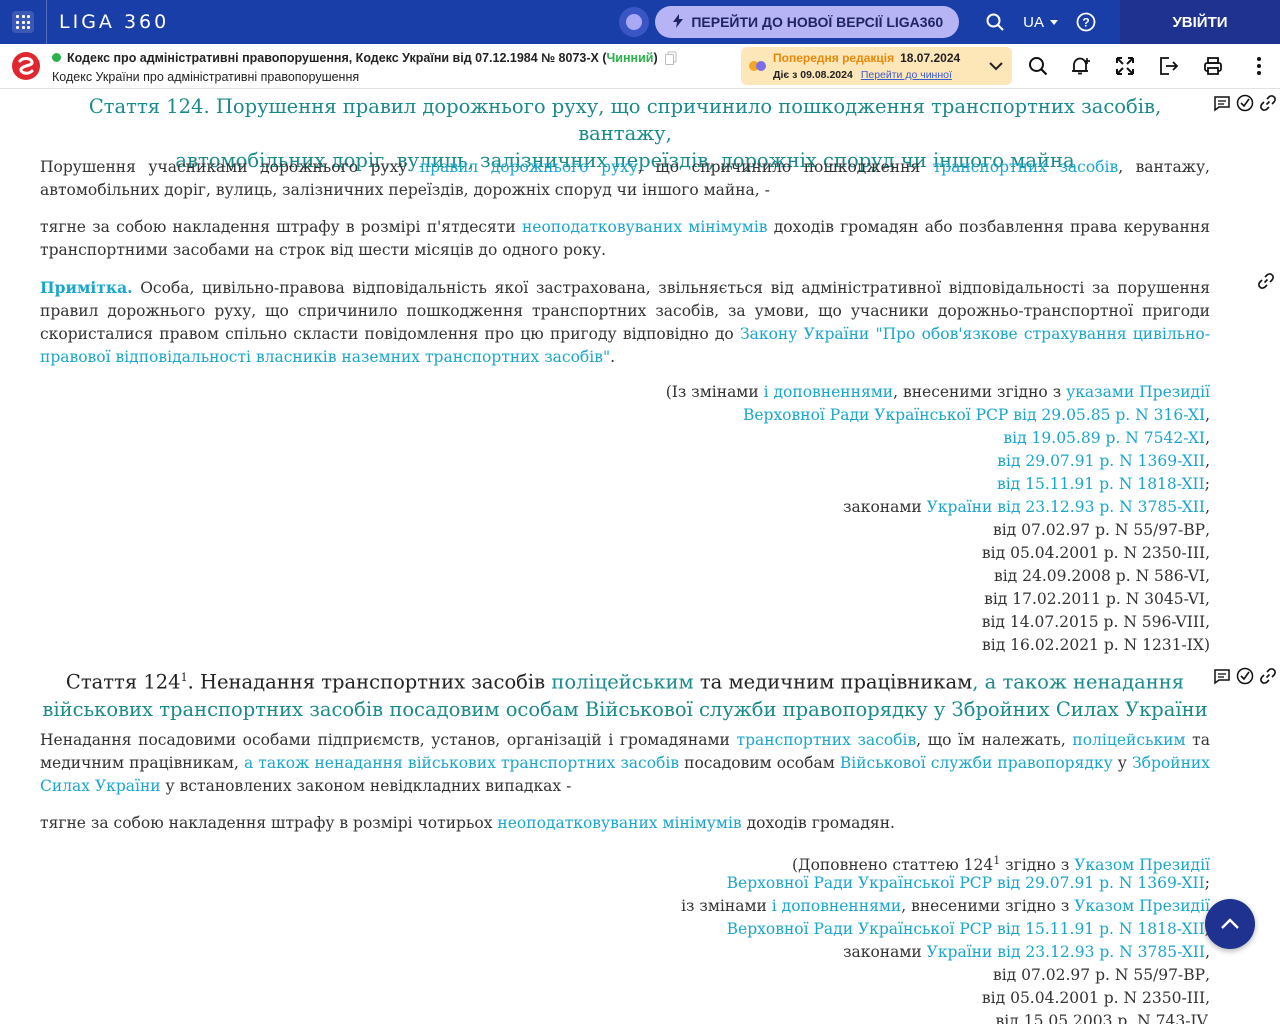 This screenshot has width=1280, height=1024. I want to click on chevron-down-icon, so click(996, 66).